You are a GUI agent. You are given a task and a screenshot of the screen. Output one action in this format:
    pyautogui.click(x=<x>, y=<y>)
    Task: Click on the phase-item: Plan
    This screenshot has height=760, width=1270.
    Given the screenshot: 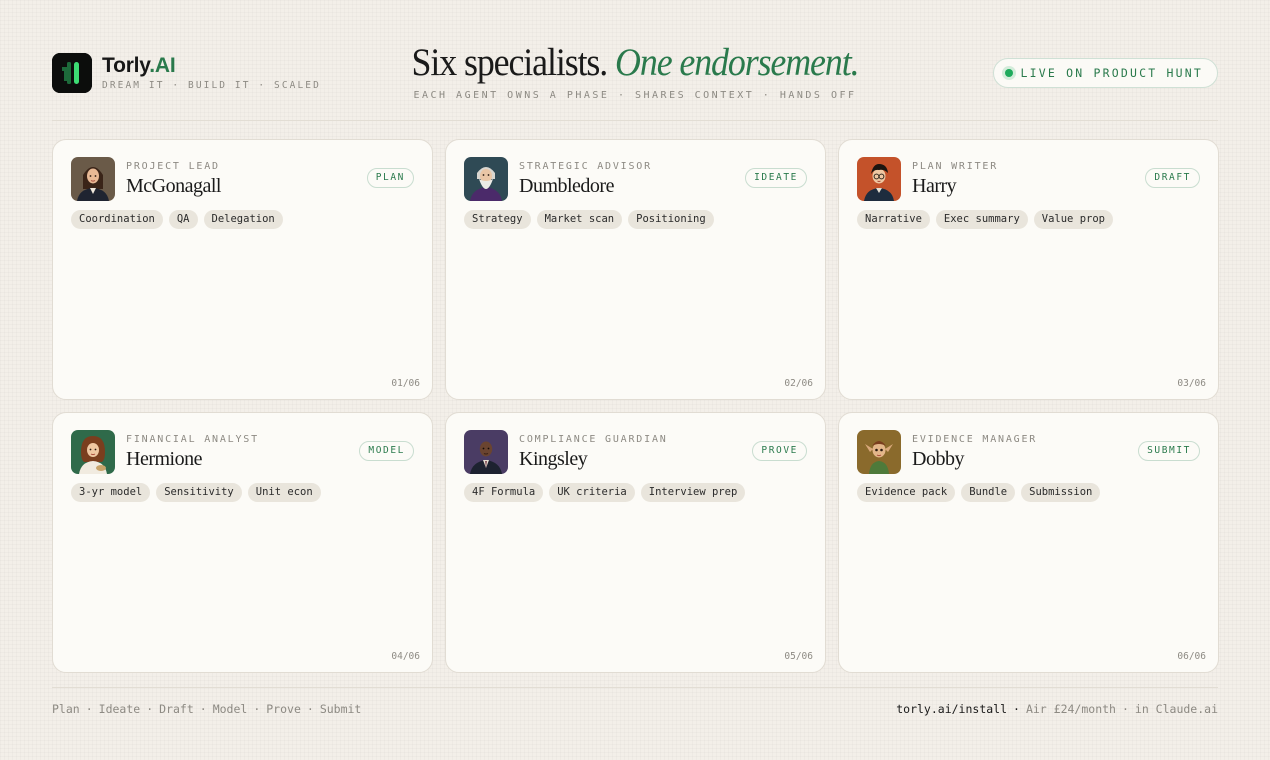 What is the action you would take?
    pyautogui.click(x=66, y=709)
    